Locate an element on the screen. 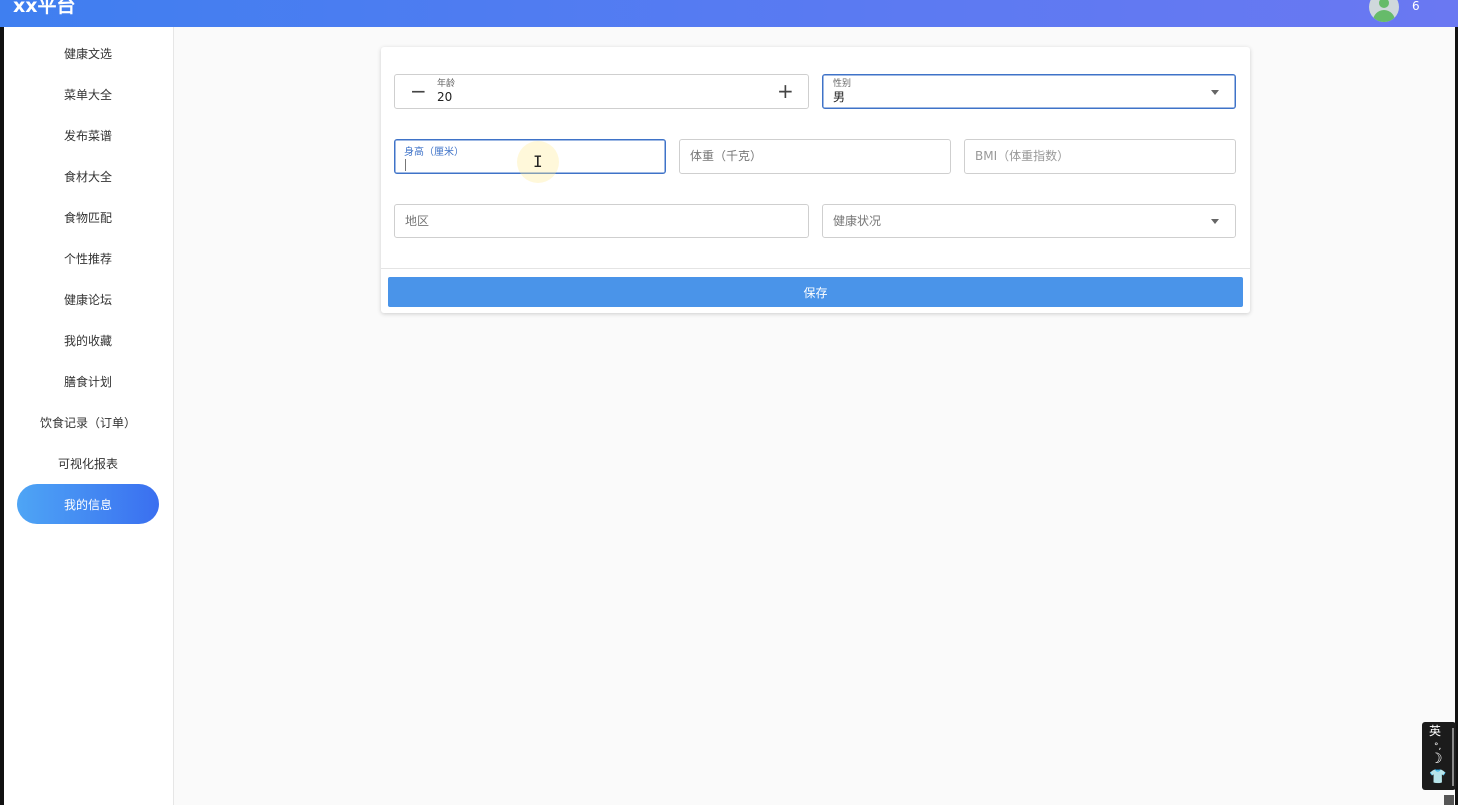  age-stepper: − 年龄 20 + is located at coordinates (601, 91).